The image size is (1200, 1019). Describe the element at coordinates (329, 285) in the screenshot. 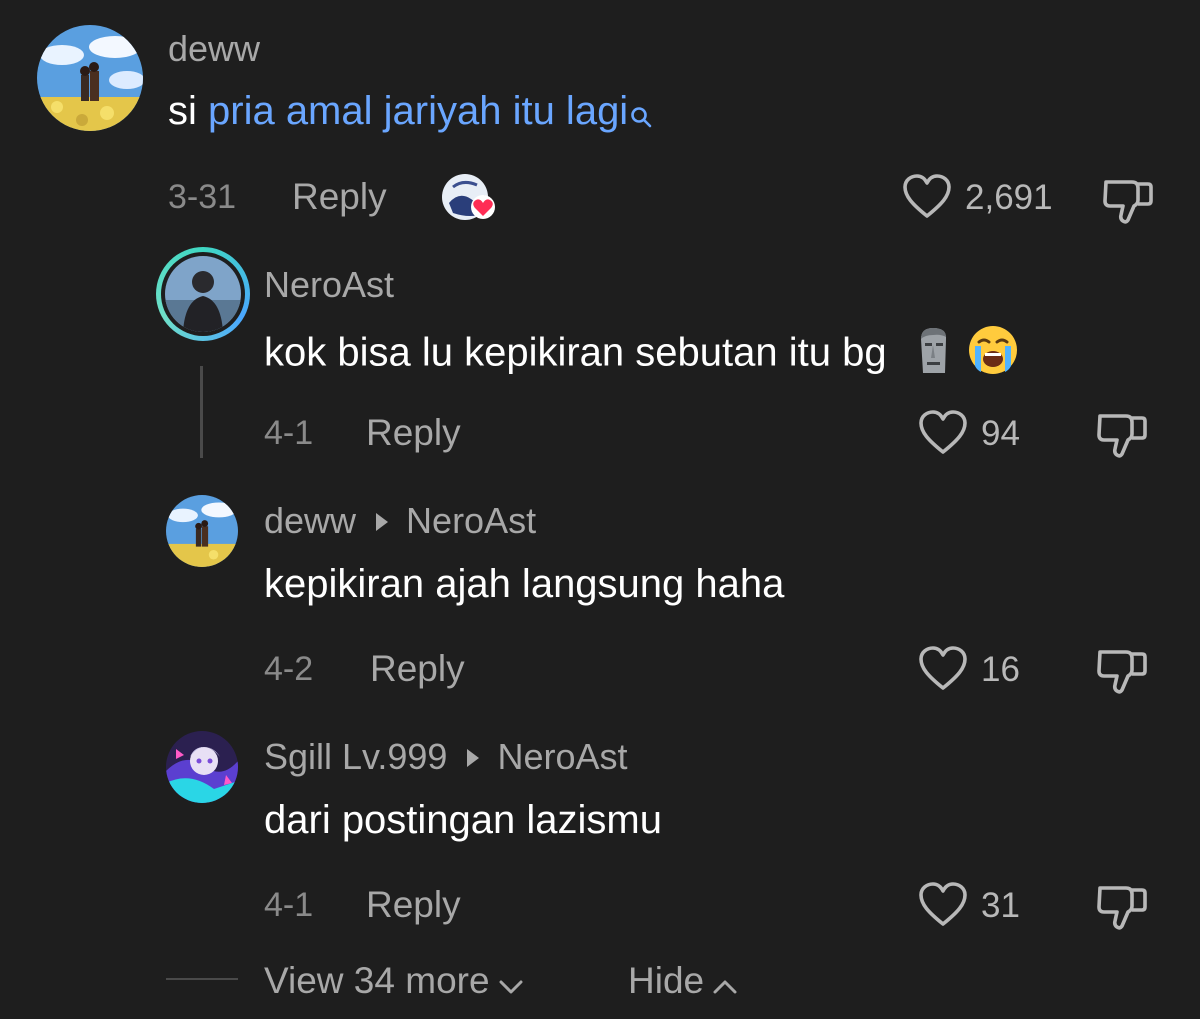

I see `reply-username: NeroAst` at that location.